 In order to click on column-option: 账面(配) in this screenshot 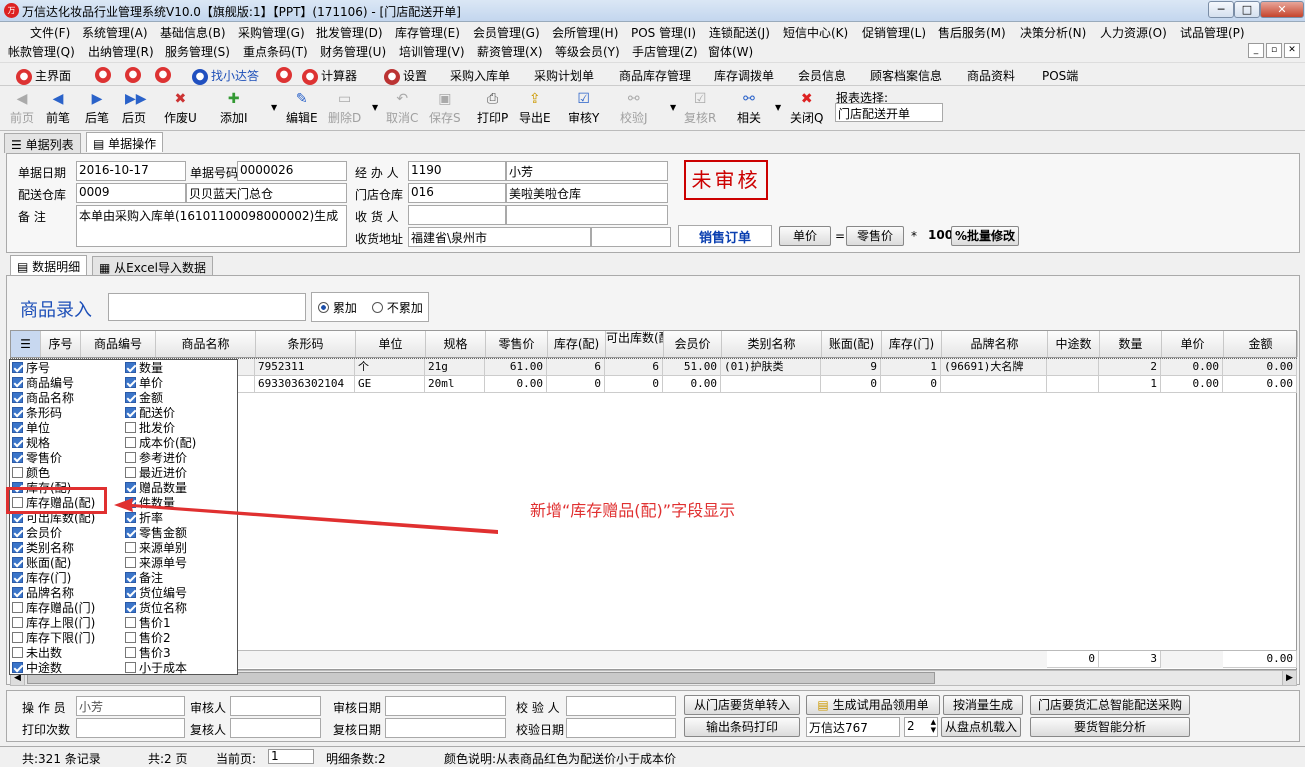, I will do `click(41, 563)`.